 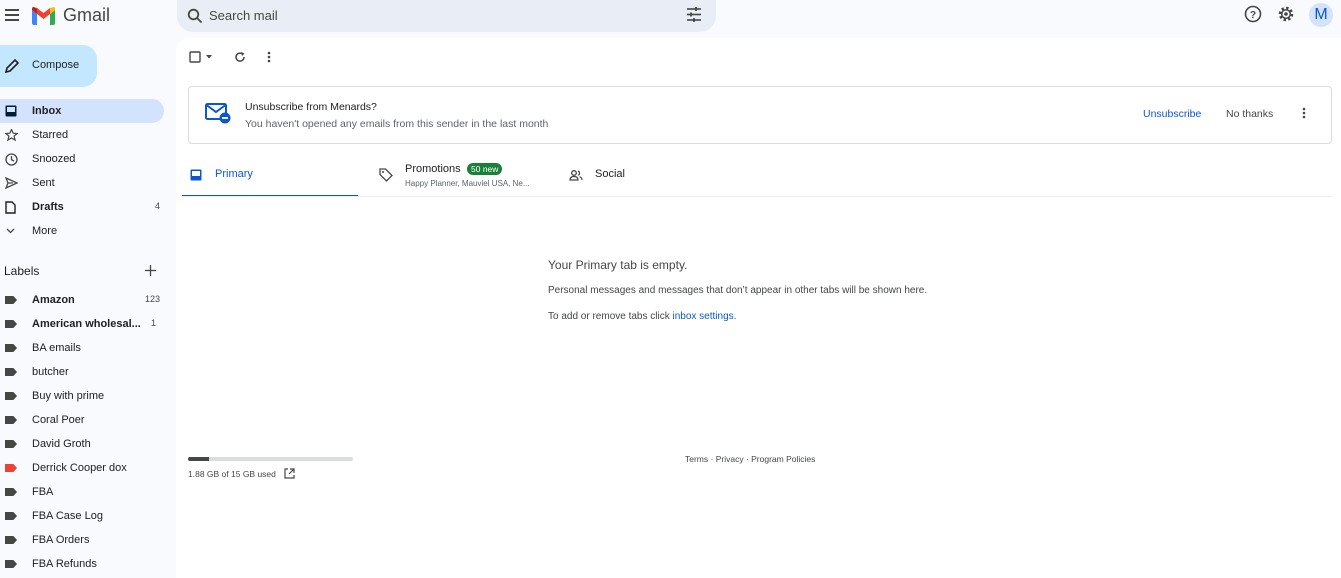 What do you see at coordinates (735, 316) in the screenshot?
I see `hint-suffix: .` at bounding box center [735, 316].